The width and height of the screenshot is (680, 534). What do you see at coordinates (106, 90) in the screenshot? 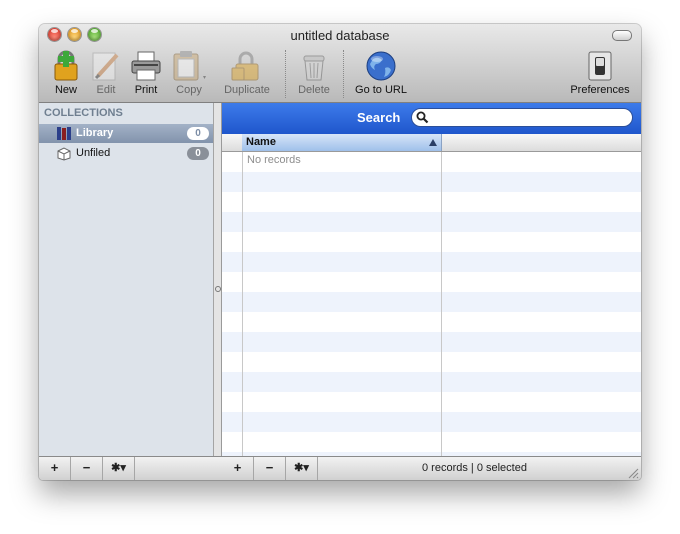
I see `edit-label: Edit` at bounding box center [106, 90].